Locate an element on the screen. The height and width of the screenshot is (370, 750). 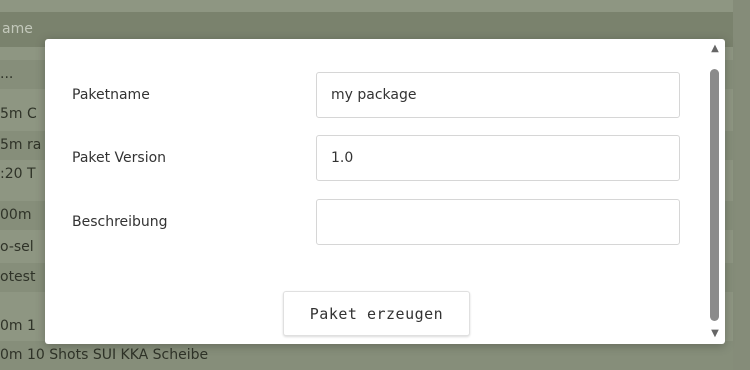
create-package-button: Paket erzeugen is located at coordinates (376, 313).